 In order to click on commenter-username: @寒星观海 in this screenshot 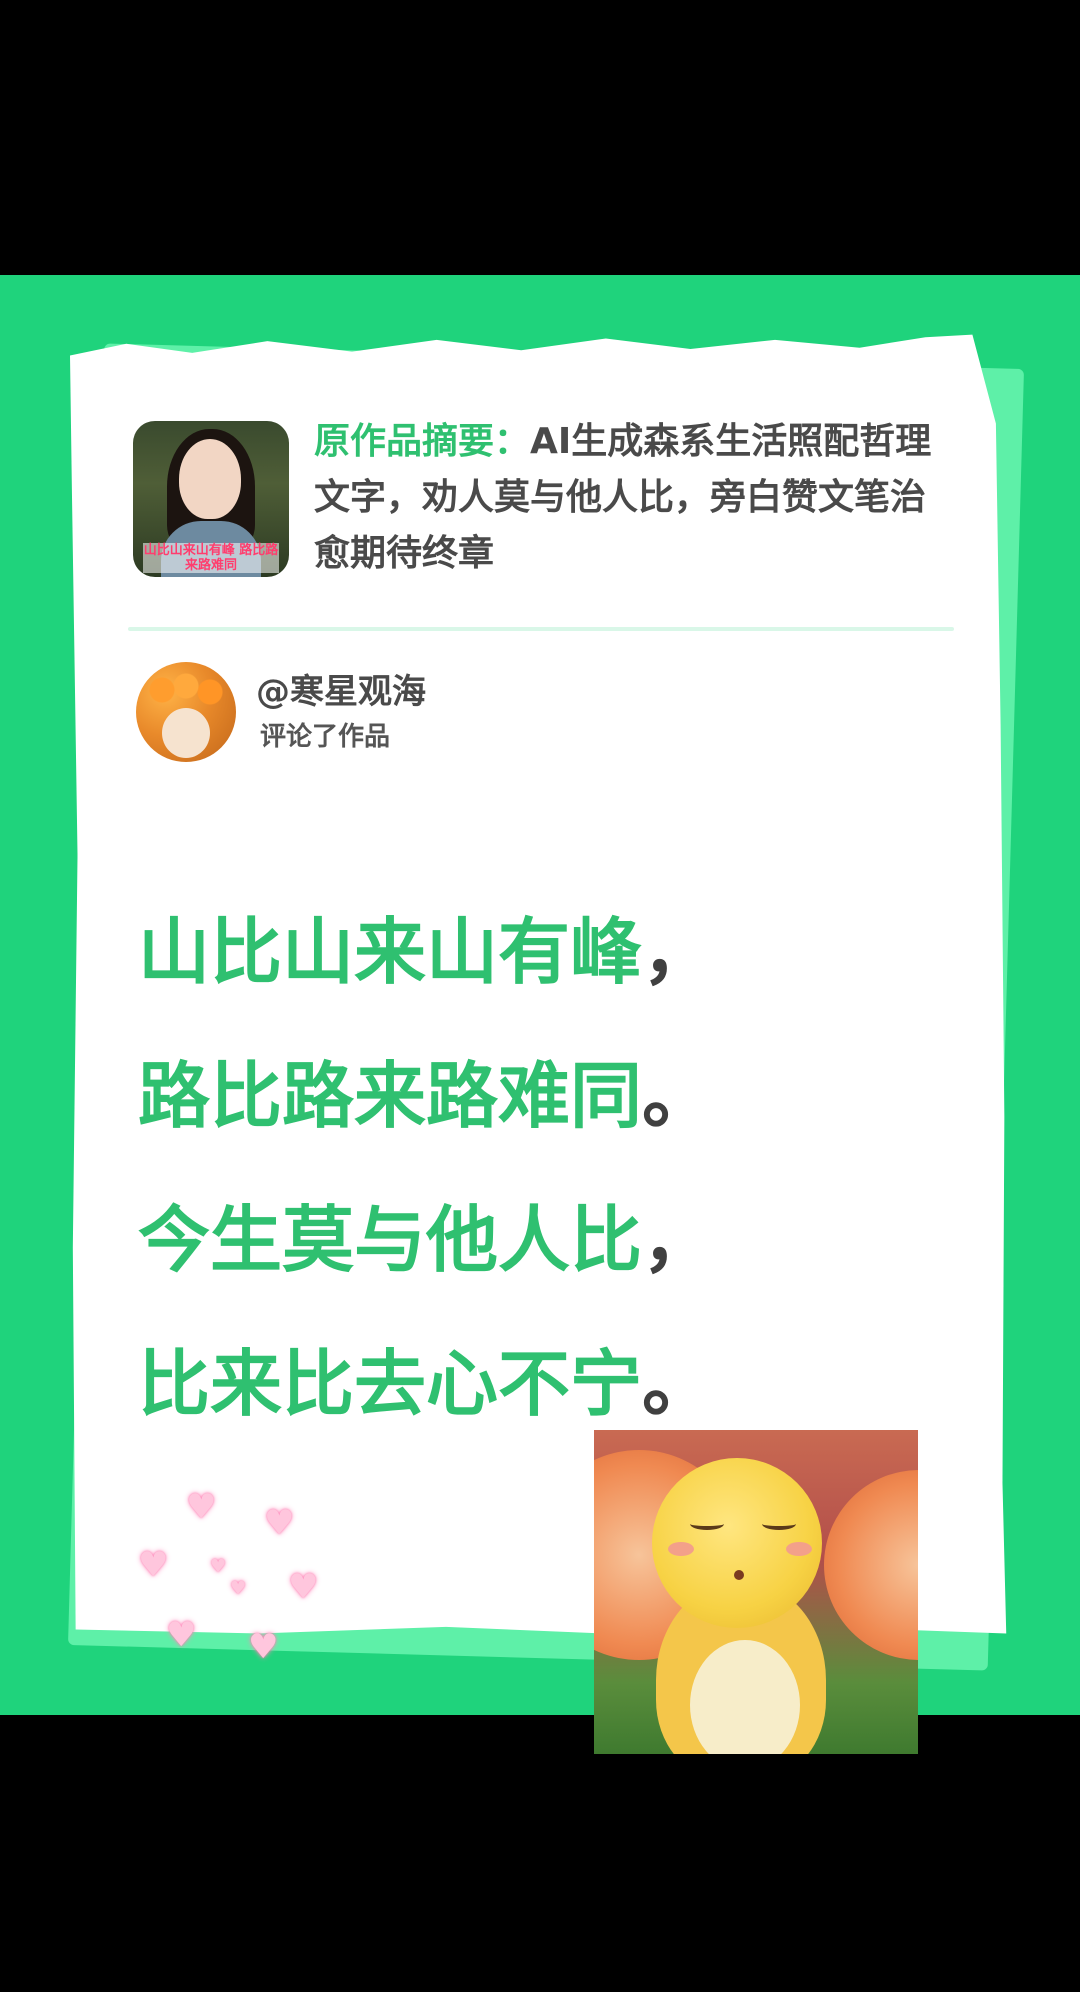, I will do `click(341, 692)`.